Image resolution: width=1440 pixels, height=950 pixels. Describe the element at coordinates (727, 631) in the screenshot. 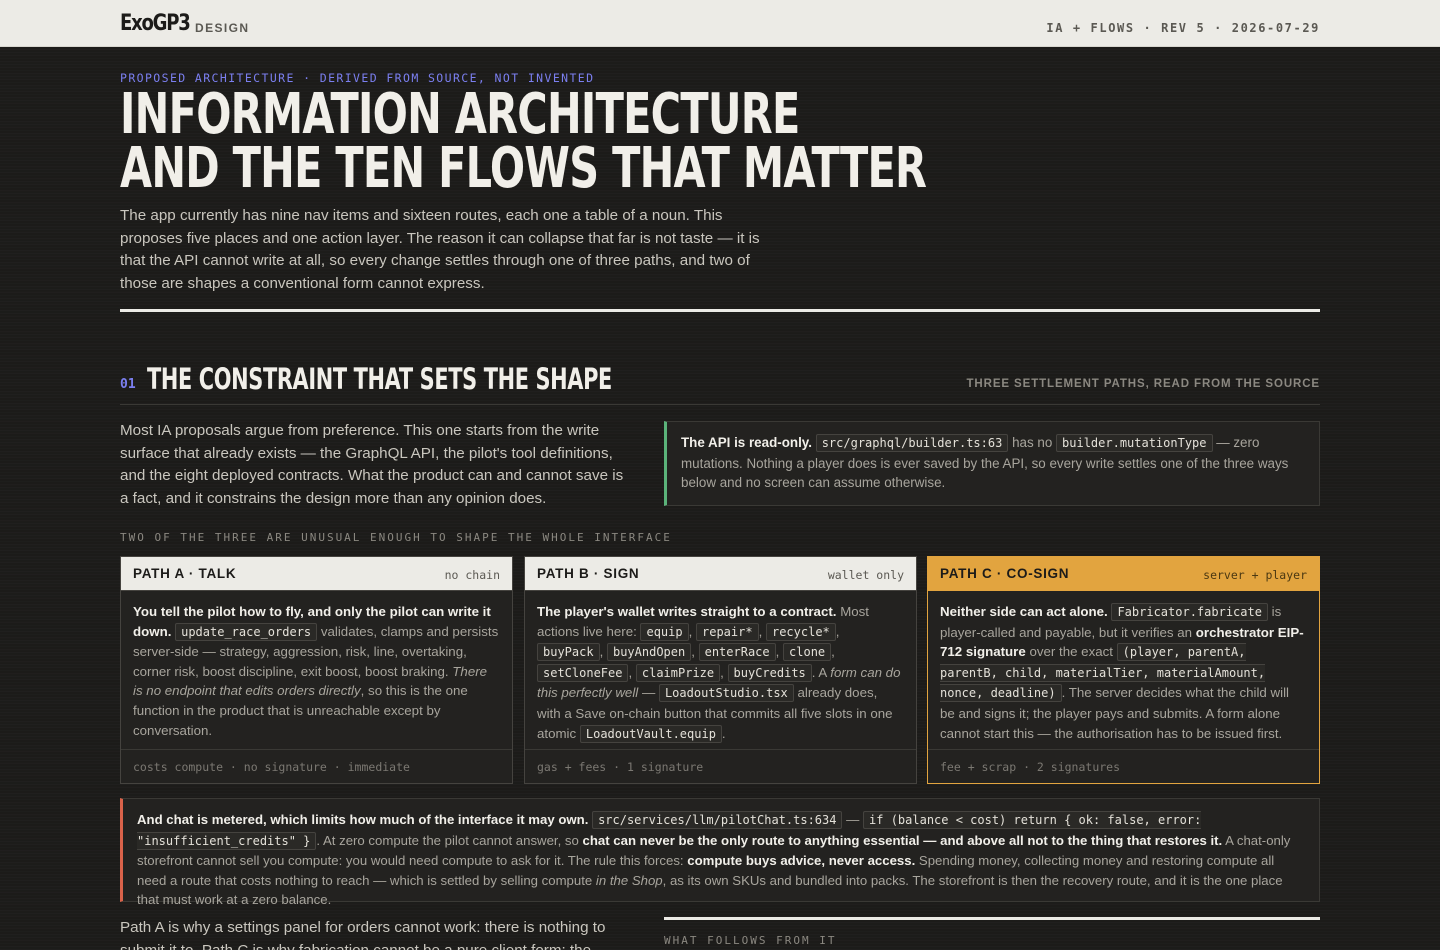

I see `code-method: repair*` at that location.